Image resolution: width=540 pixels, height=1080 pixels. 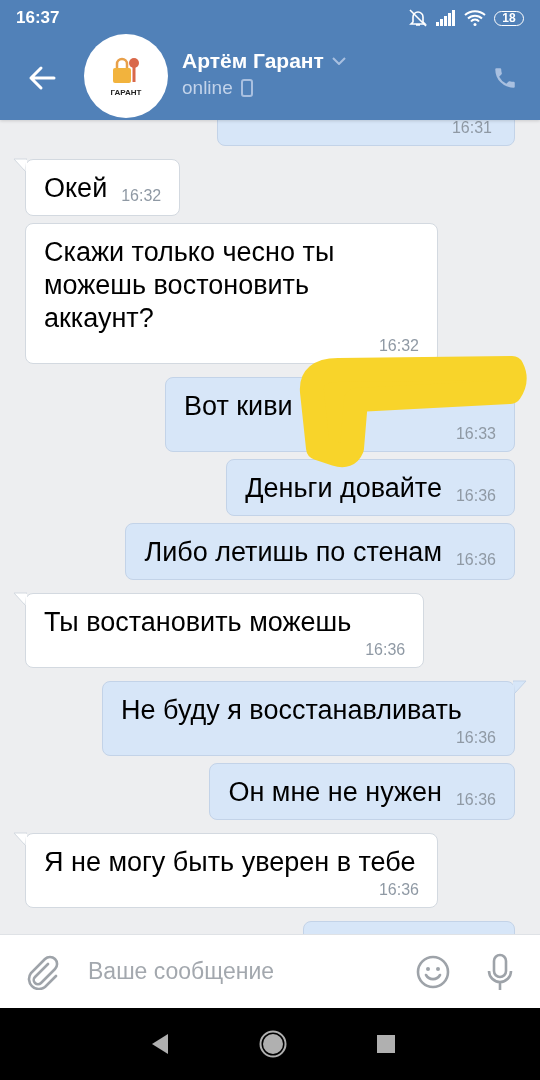 What do you see at coordinates (293, 552) in the screenshot?
I see `message-text: Либо летишь по стенам` at bounding box center [293, 552].